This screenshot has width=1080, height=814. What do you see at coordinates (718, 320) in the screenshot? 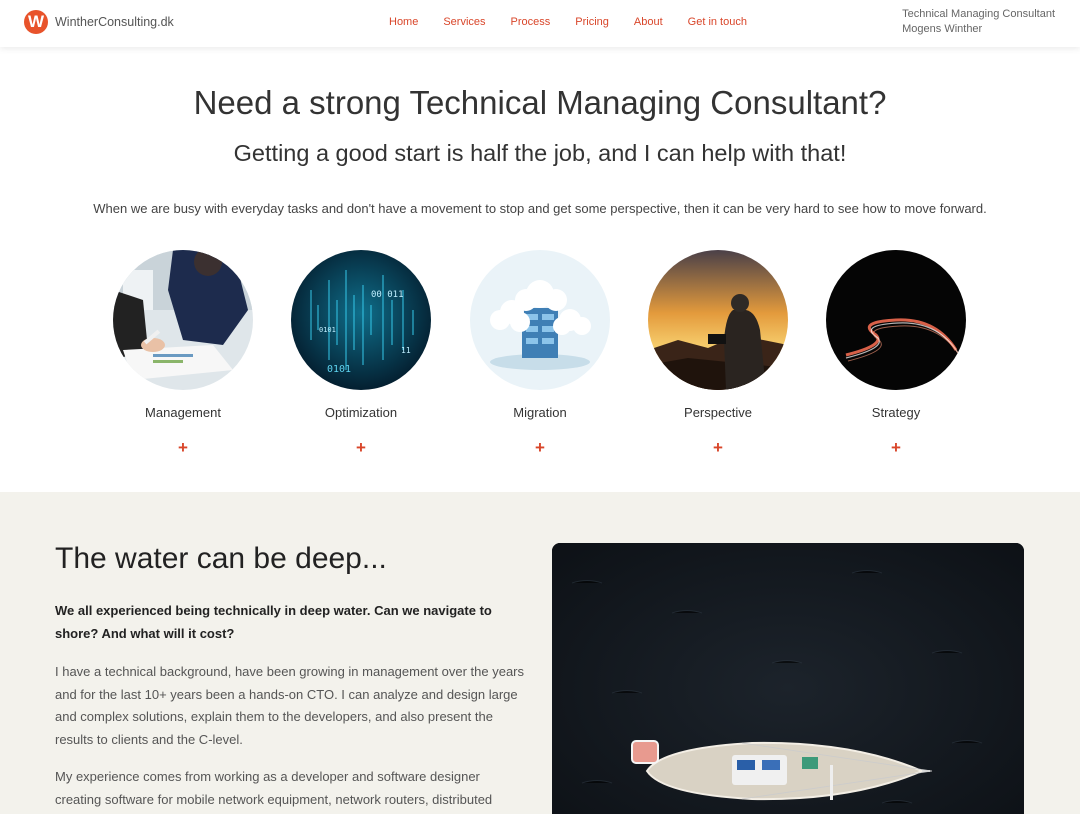
I see `perspective-image` at bounding box center [718, 320].